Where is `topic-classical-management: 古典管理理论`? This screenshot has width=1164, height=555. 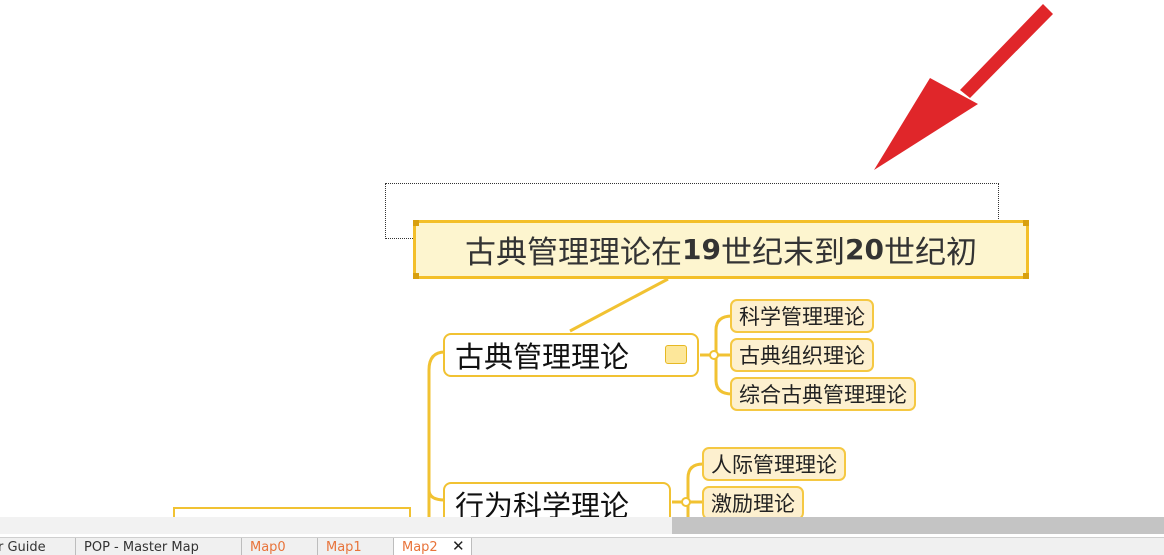
topic-classical-management: 古典管理理论 is located at coordinates (571, 355).